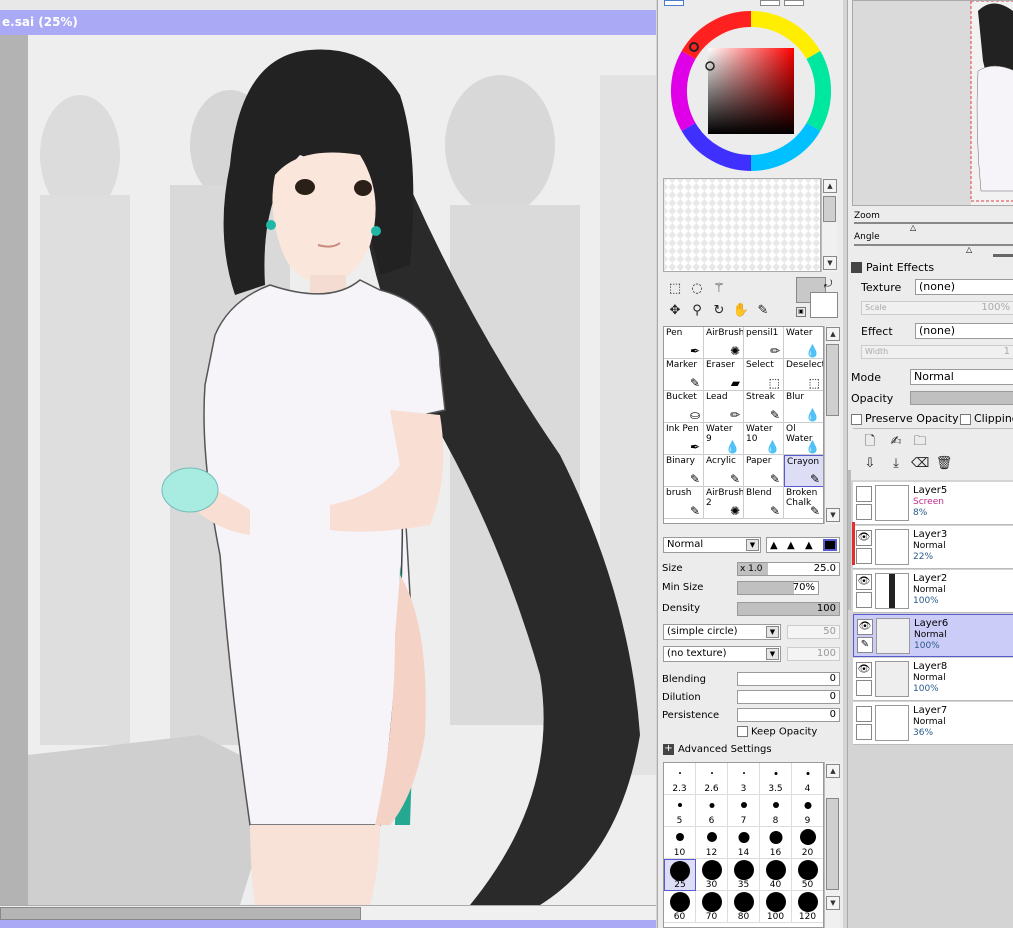 The image size is (1013, 928). What do you see at coordinates (813, 632) in the screenshot?
I see `brush-shape-slider: 50` at bounding box center [813, 632].